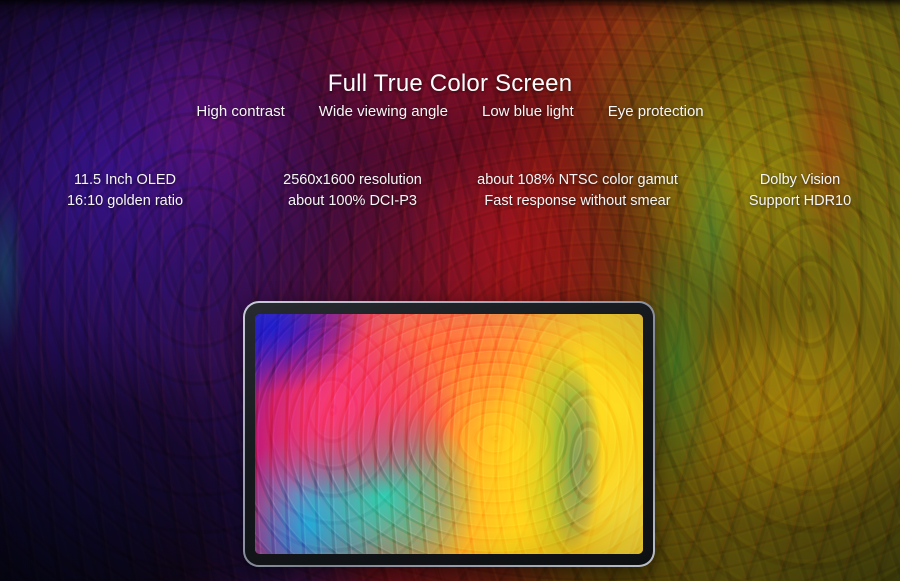 Image resolution: width=900 pixels, height=581 pixels. What do you see at coordinates (383, 111) in the screenshot?
I see `feature-tag-wide-viewing-angle: Wide viewing angle` at bounding box center [383, 111].